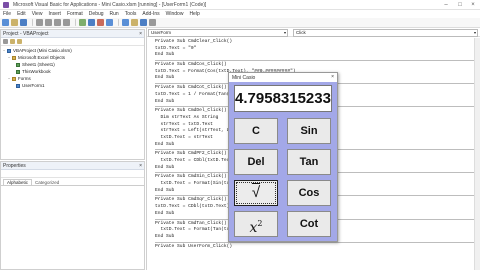  What do you see at coordinates (309, 224) in the screenshot?
I see `cot-button: Cot` at bounding box center [309, 224].